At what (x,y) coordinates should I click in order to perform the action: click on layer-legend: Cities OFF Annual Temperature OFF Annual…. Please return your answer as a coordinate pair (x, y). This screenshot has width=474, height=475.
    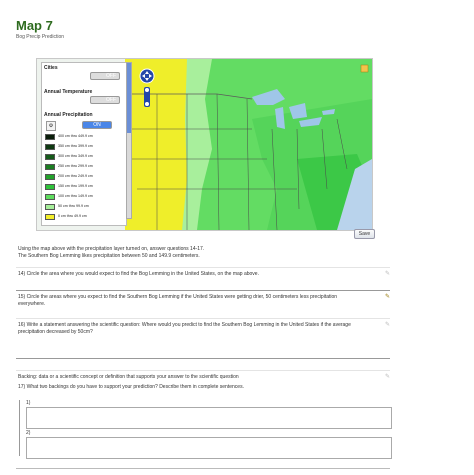
    Looking at the image, I should click on (84, 144).